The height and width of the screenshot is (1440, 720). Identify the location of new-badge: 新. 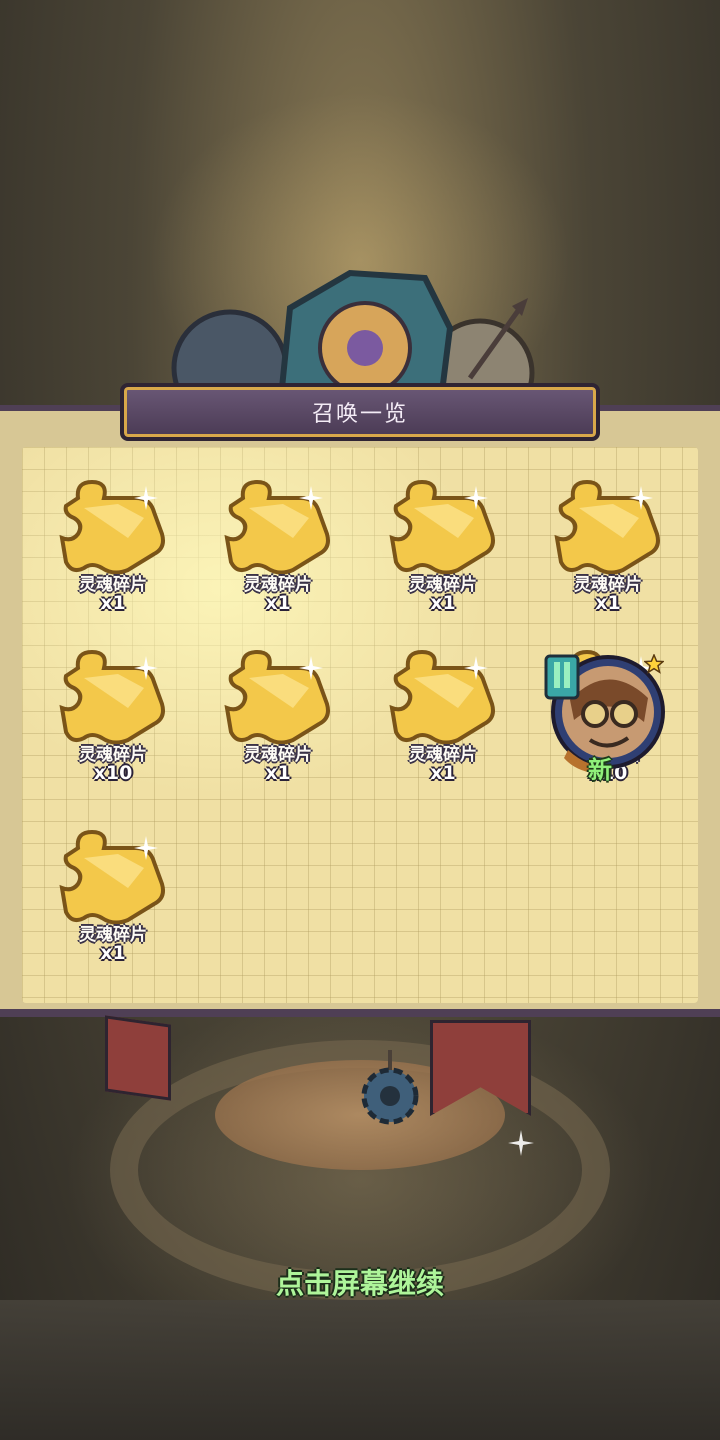
(600, 770).